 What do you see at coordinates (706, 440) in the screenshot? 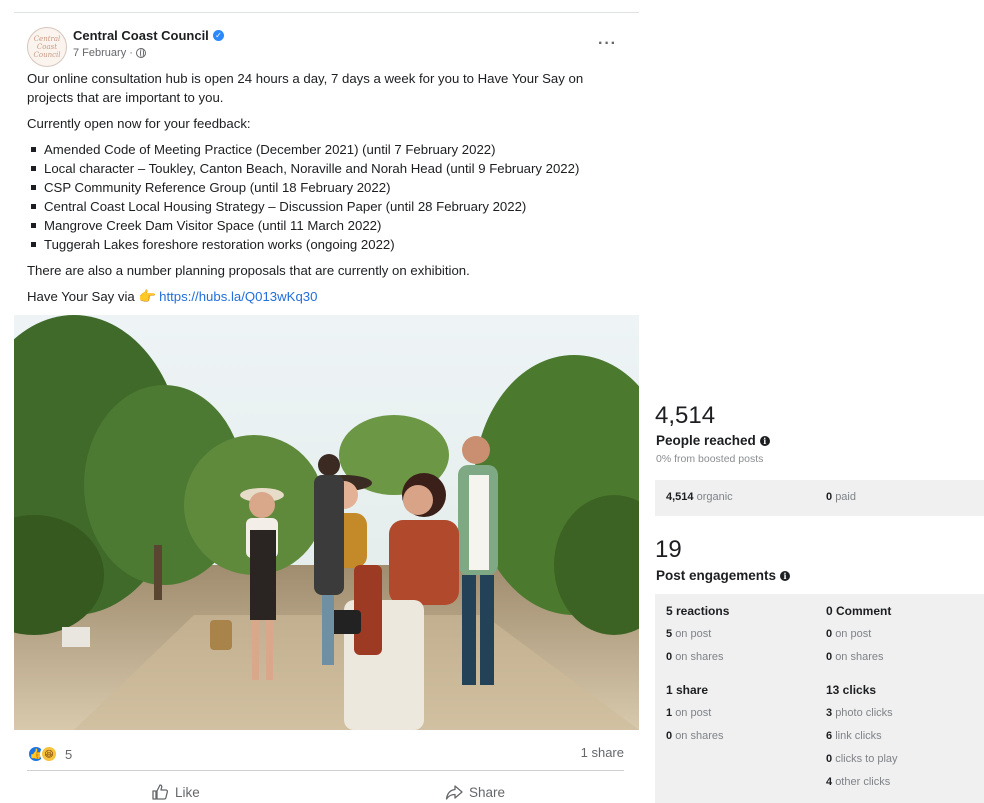
I see `reach-title-text: People reached` at bounding box center [706, 440].